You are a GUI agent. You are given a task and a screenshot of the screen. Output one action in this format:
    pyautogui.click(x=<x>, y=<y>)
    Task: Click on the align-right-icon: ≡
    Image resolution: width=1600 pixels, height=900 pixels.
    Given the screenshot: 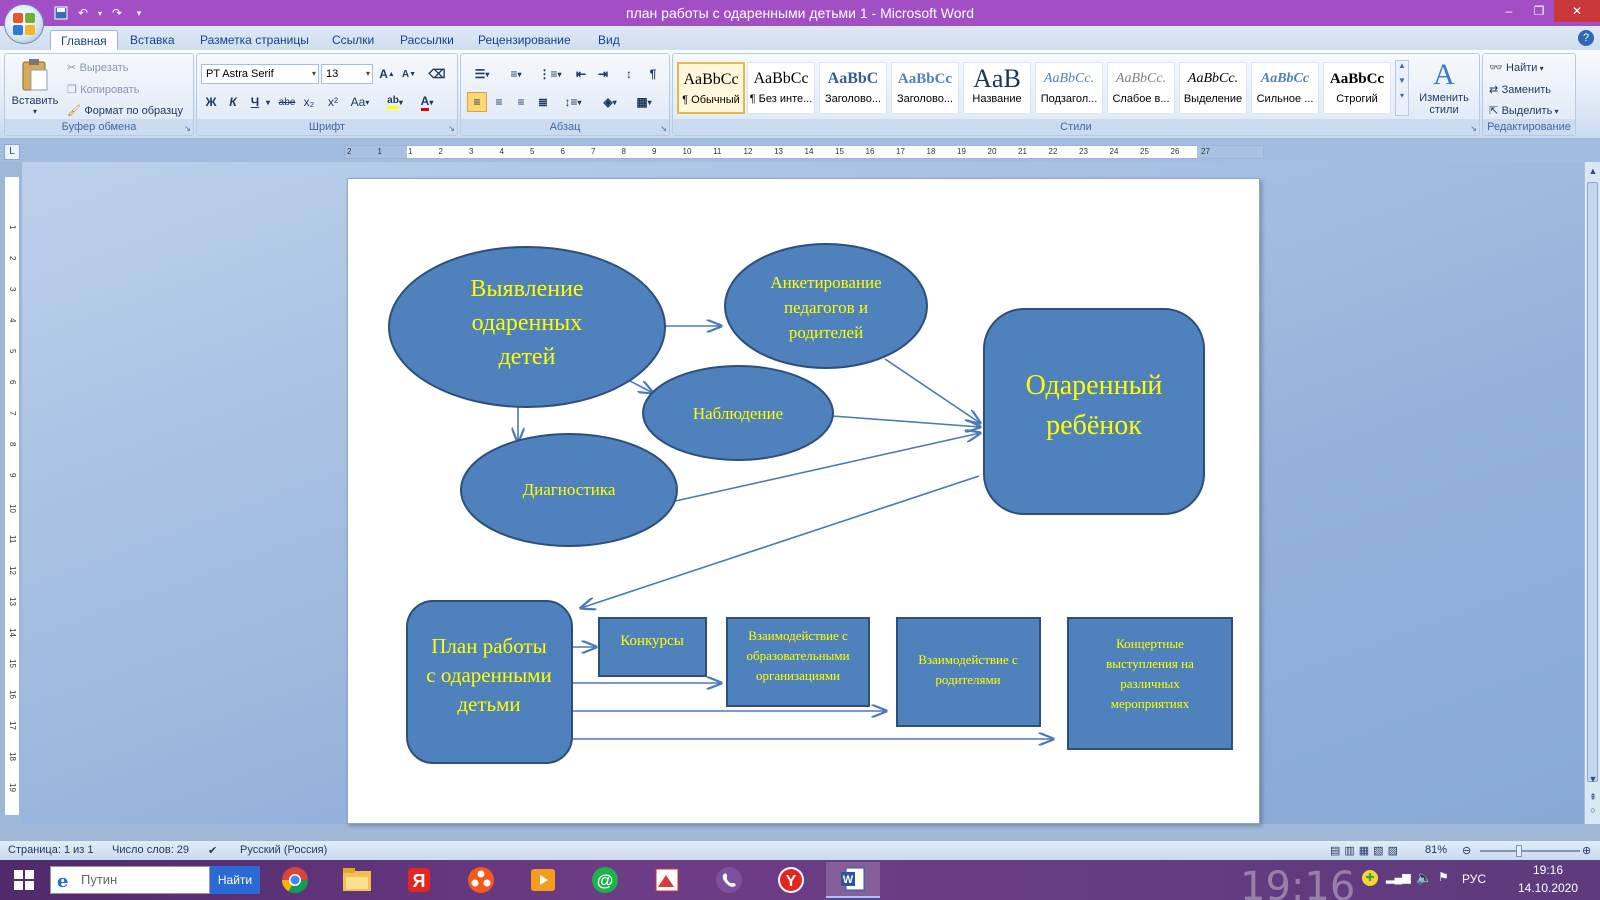 What is the action you would take?
    pyautogui.click(x=521, y=102)
    